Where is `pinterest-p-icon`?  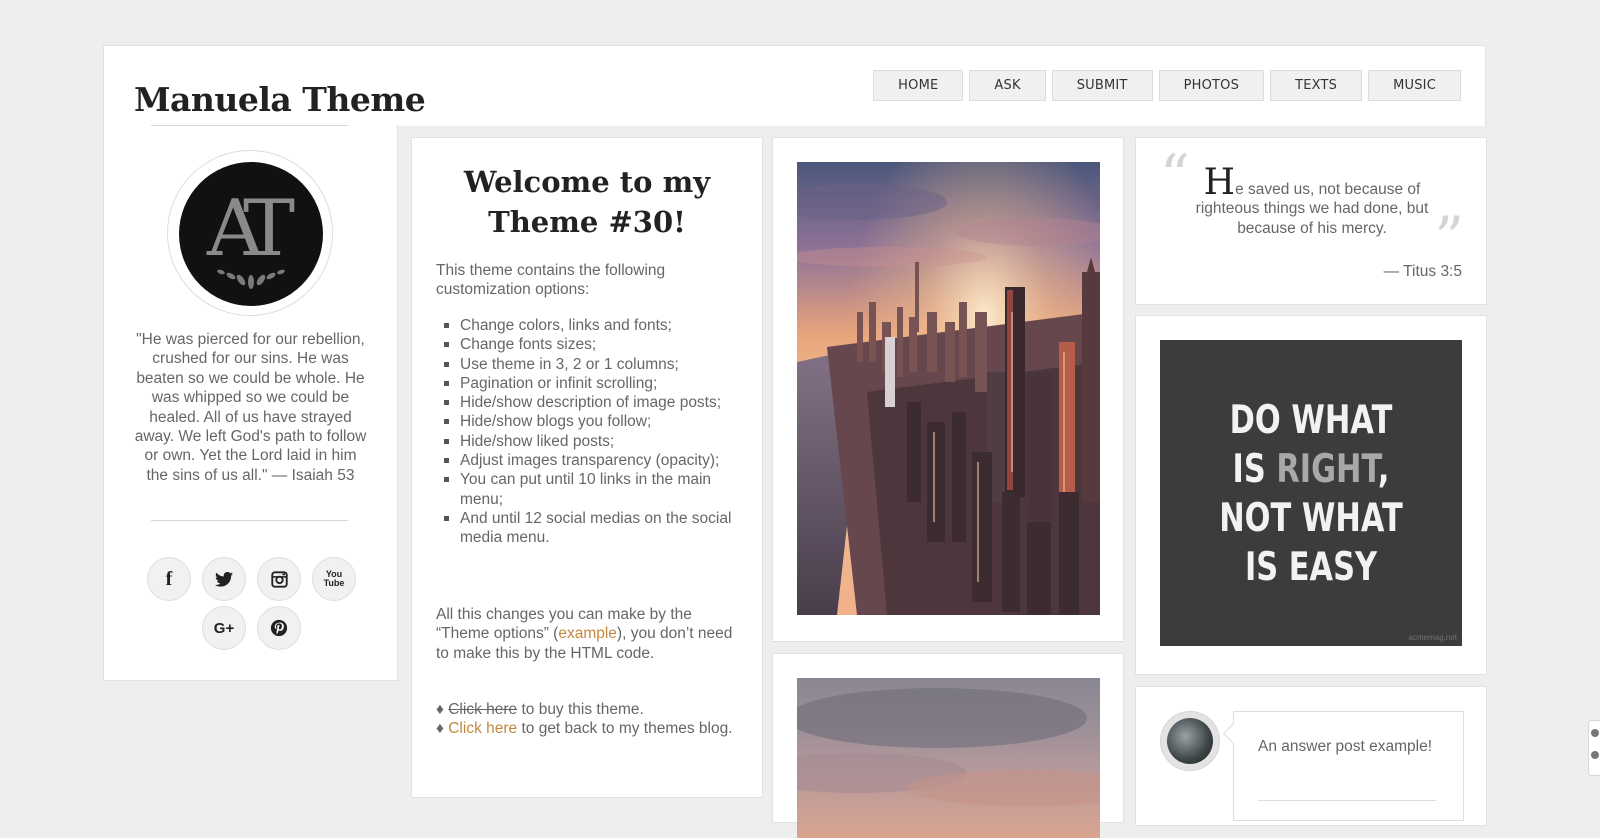
pinterest-p-icon is located at coordinates (279, 628).